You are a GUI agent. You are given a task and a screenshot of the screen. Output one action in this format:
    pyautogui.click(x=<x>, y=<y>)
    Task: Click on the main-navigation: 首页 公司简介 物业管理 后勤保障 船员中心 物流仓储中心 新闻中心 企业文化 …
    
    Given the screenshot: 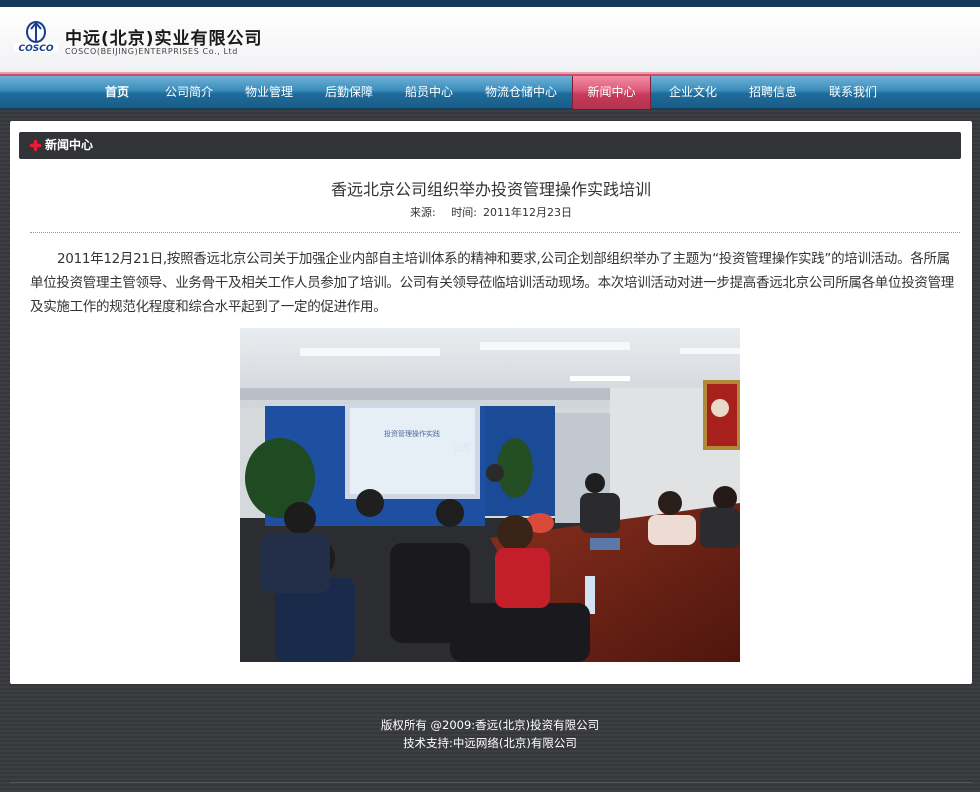 What is the action you would take?
    pyautogui.click(x=490, y=92)
    